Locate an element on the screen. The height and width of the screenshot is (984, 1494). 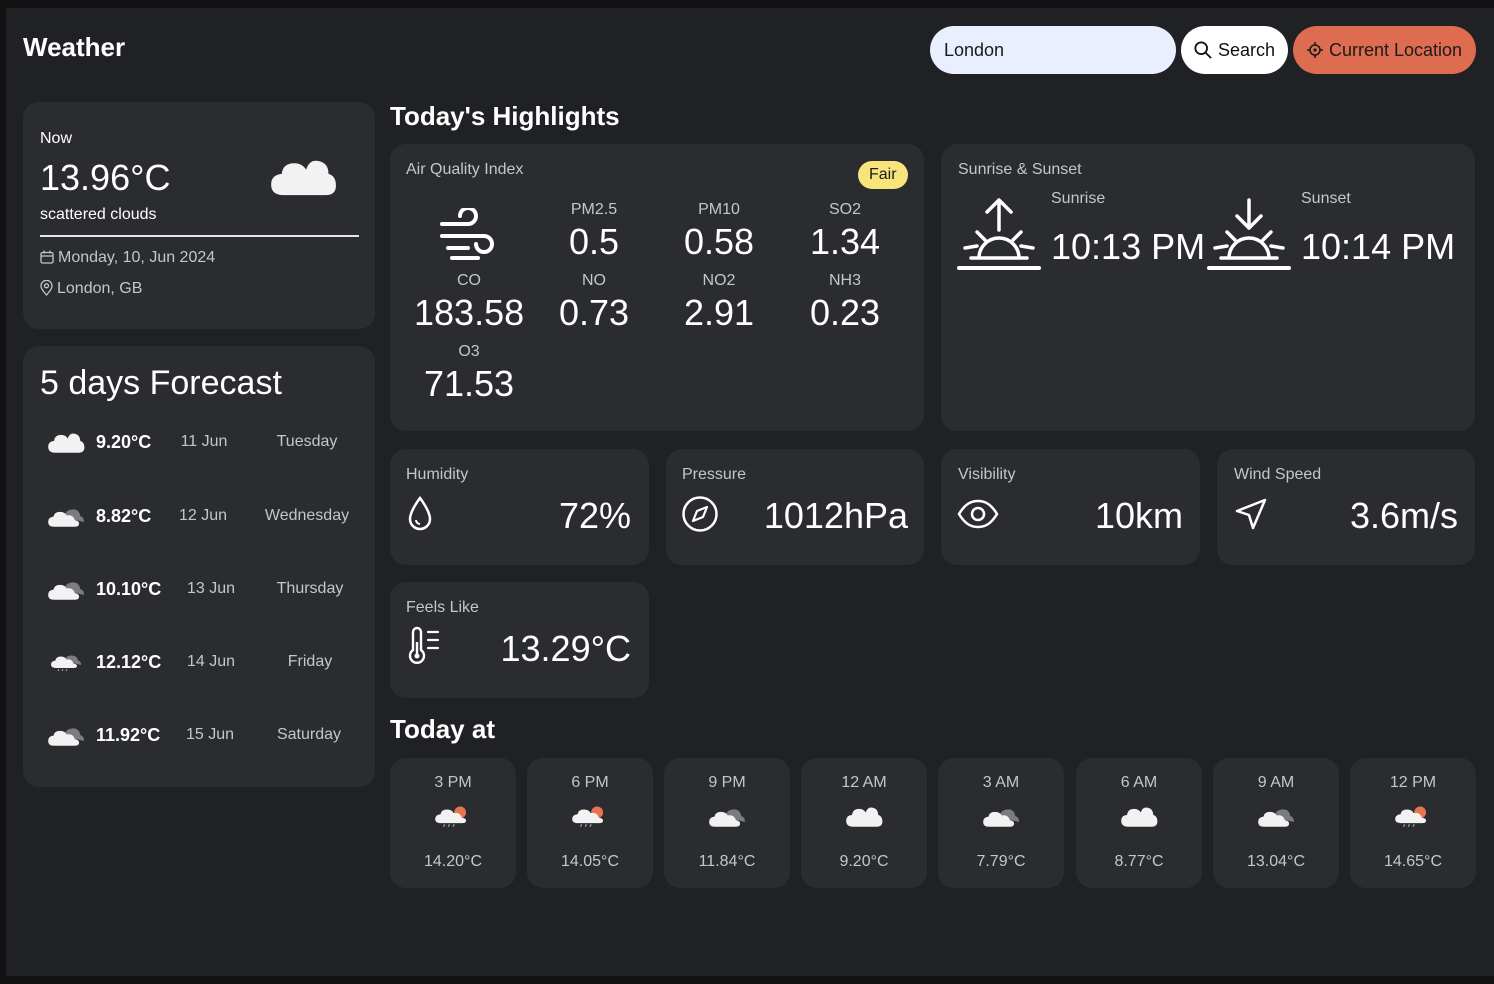
humidity-card: Humidity 72% is located at coordinates (519, 507).